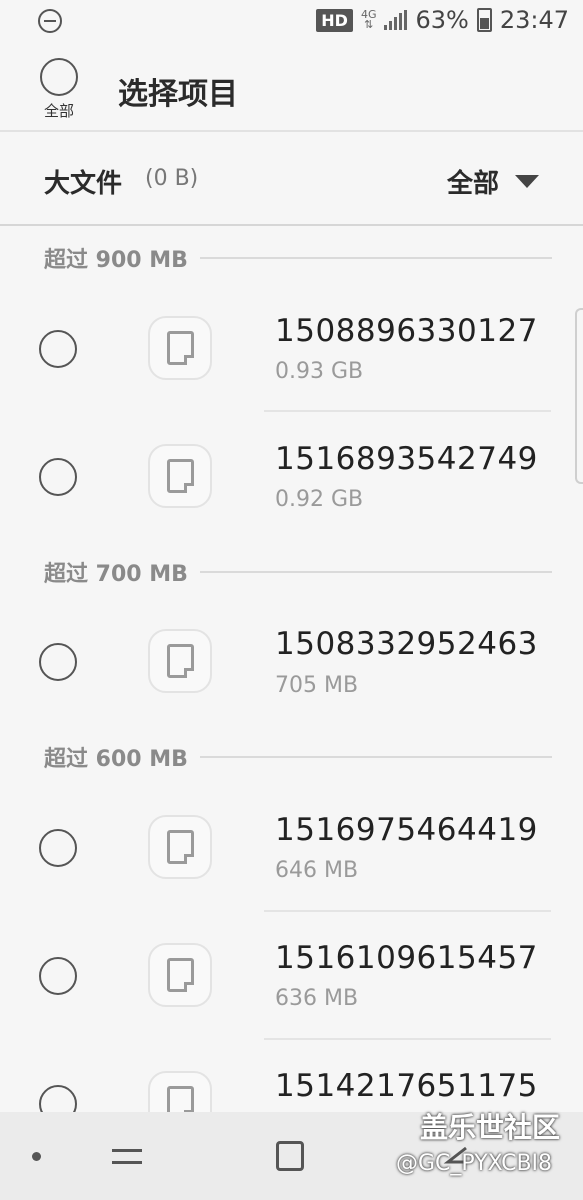 This screenshot has width=583, height=1200. Describe the element at coordinates (319, 371) in the screenshot. I see `file-size: 0.93 GB` at that location.